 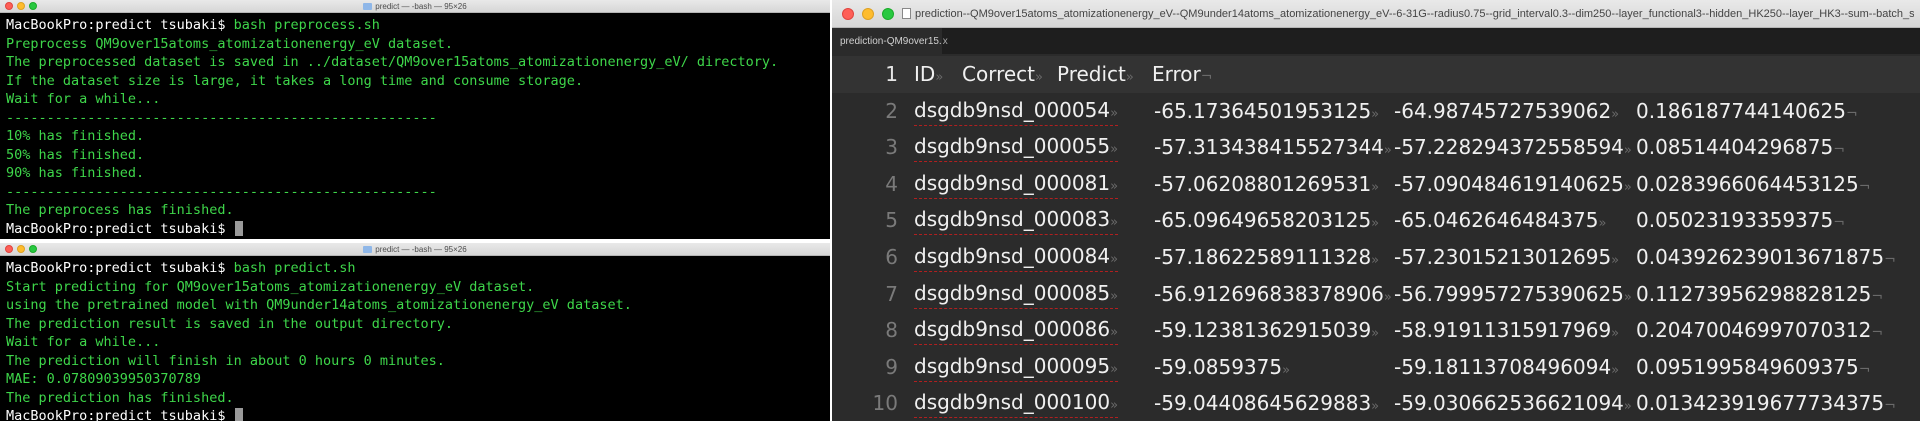 What do you see at coordinates (1747, 366) in the screenshot?
I see `cell-text: 0.0951995849609375` at bounding box center [1747, 366].